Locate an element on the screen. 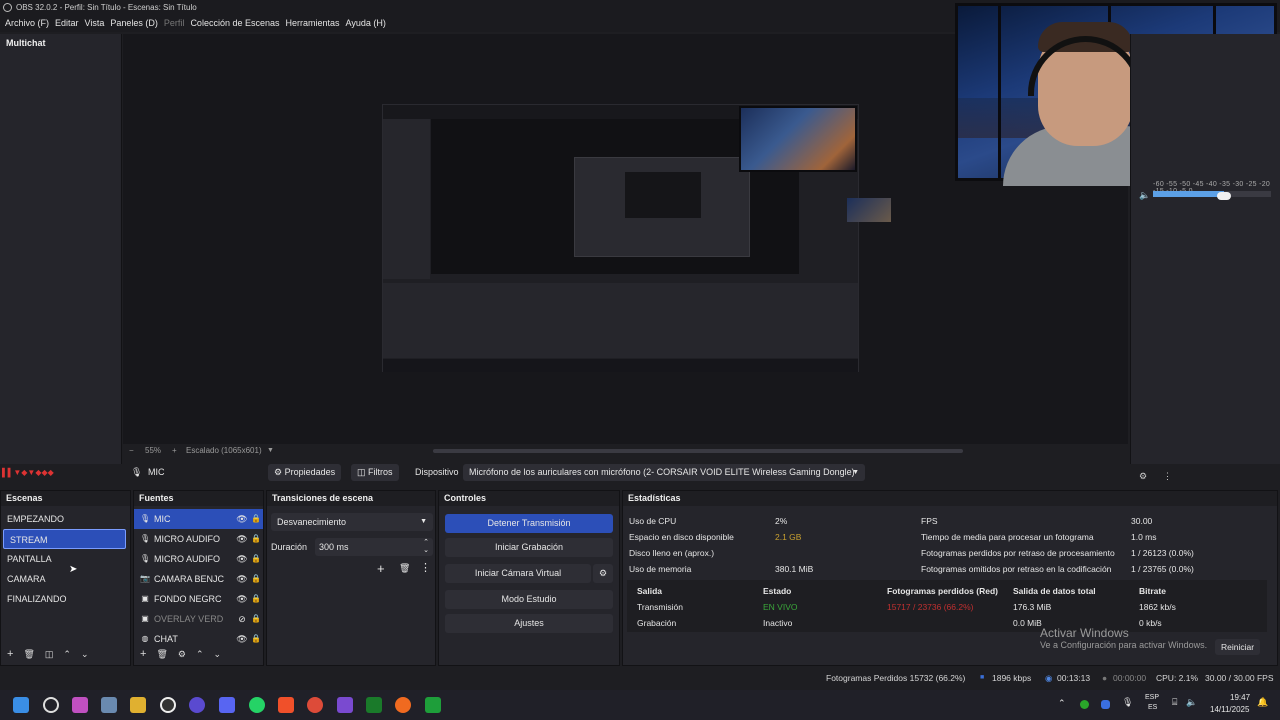 This screenshot has height=720, width=1280. eye-hidden-icon: ⊘ is located at coordinates (242, 619).